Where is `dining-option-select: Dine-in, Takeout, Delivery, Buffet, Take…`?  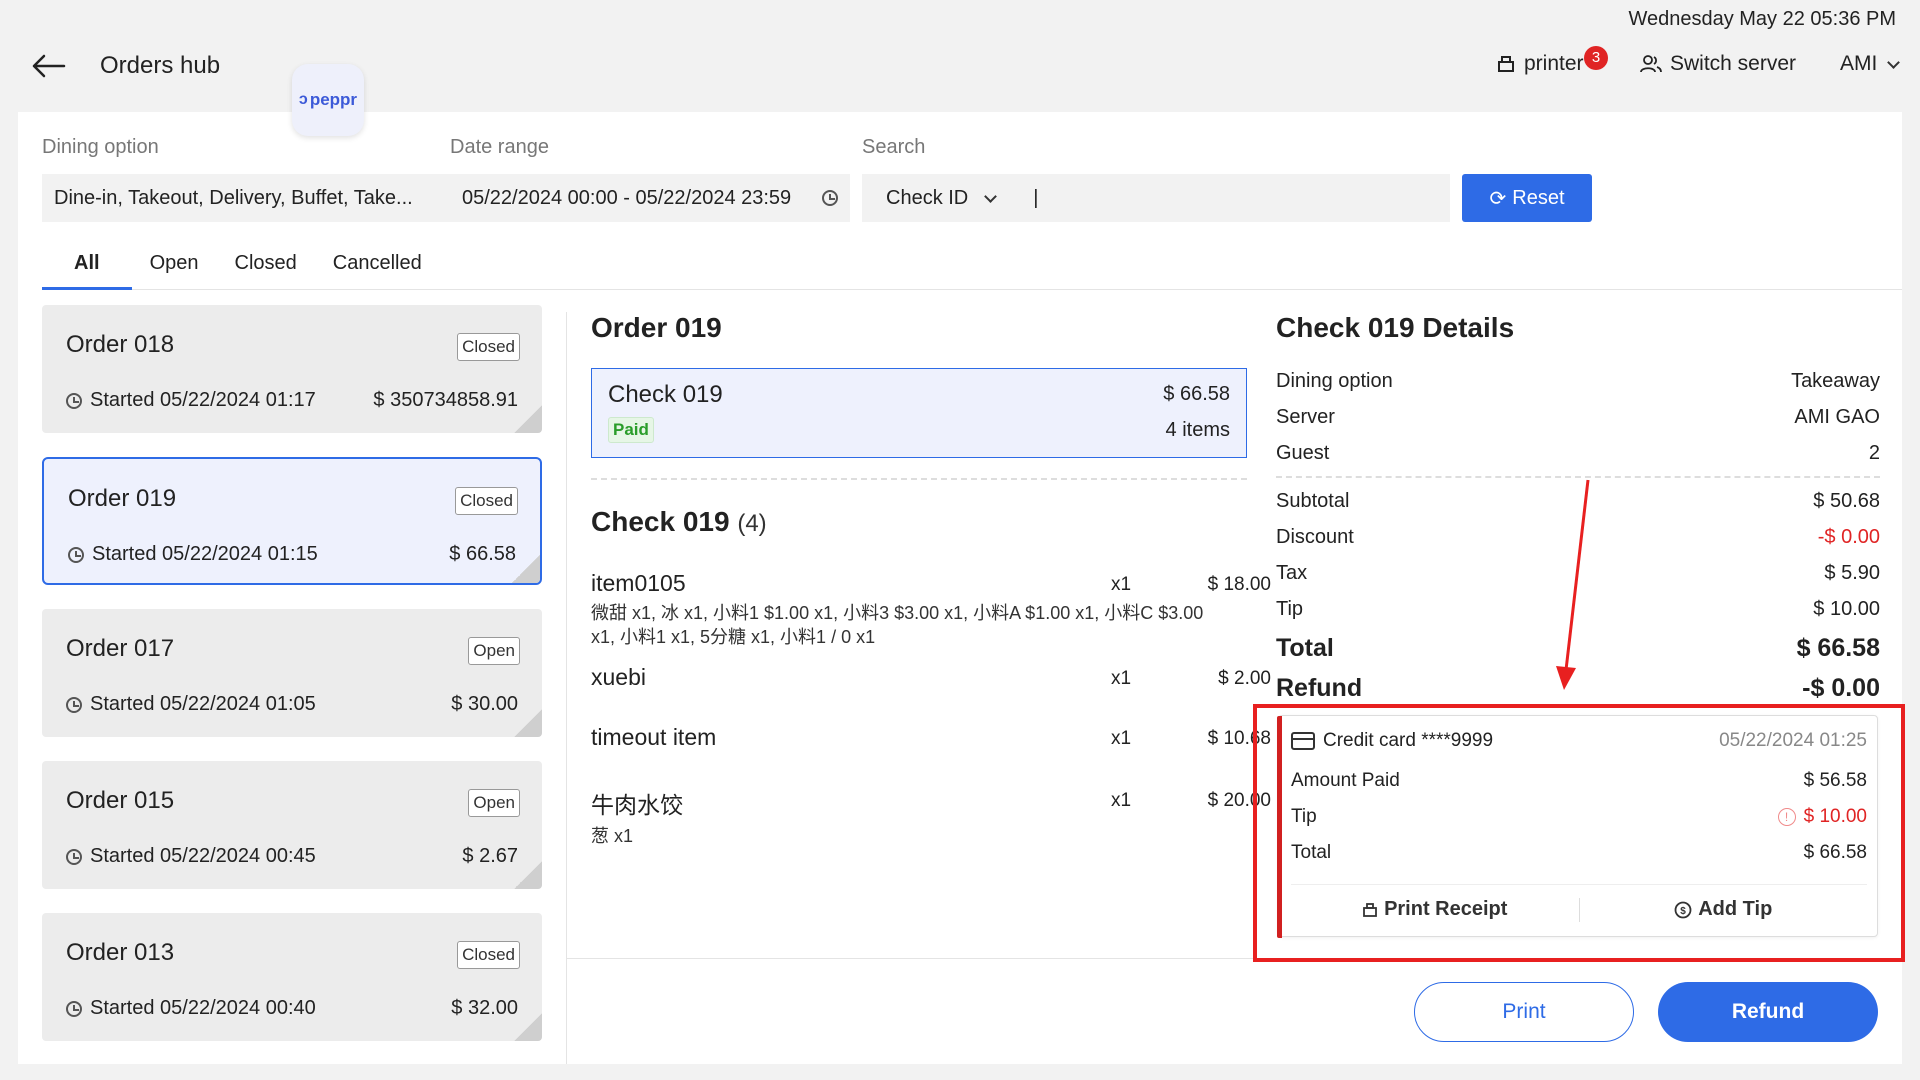 dining-option-select: Dine-in, Takeout, Delivery, Buffet, Take… is located at coordinates (258, 198).